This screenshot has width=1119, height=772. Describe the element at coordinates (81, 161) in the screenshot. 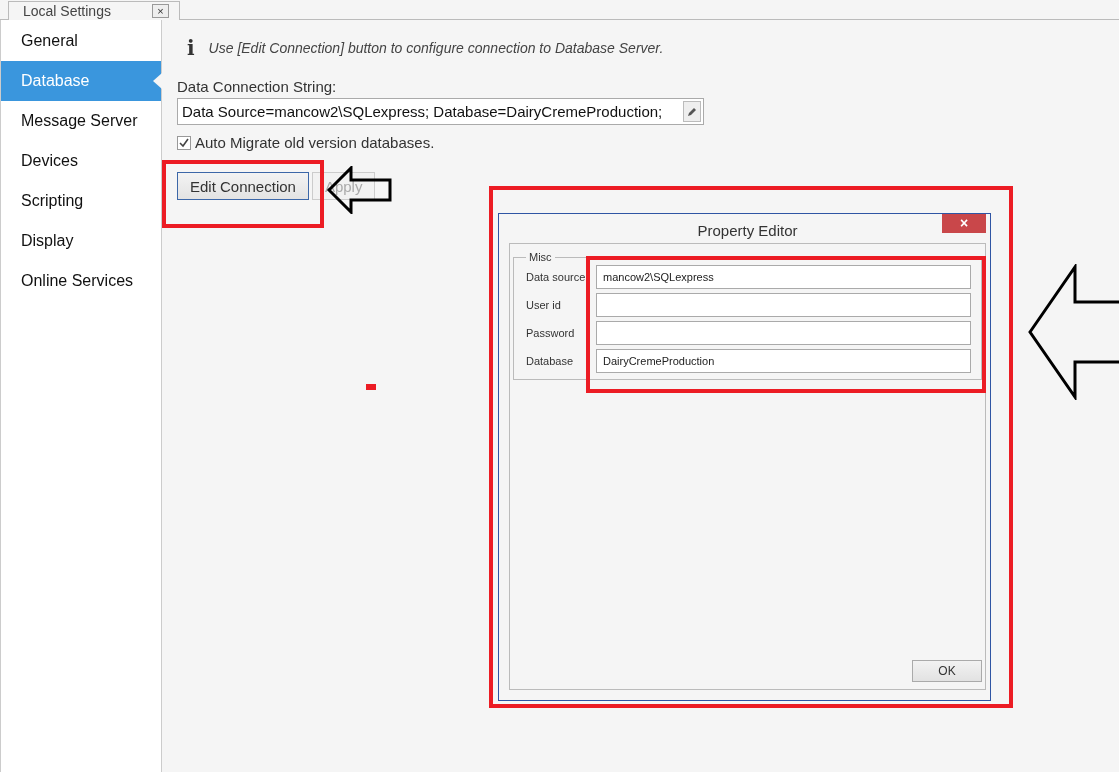

I see `sidebar-item: Devices` at that location.